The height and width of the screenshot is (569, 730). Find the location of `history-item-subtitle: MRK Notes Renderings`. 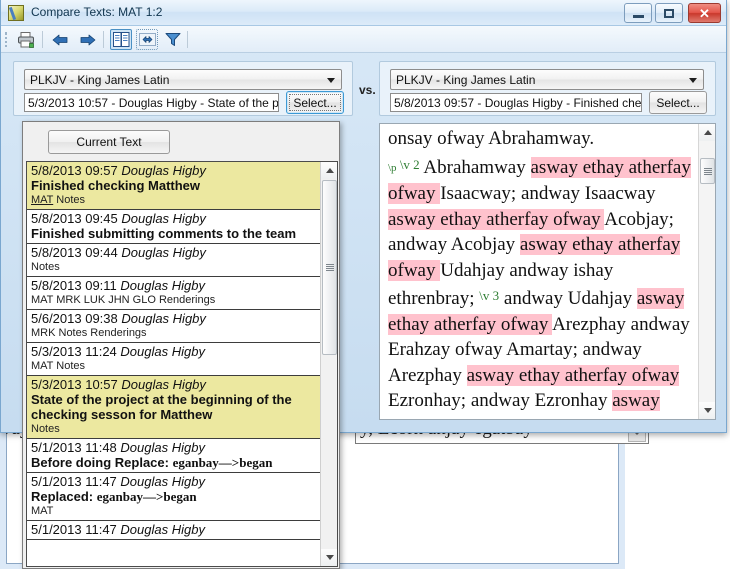

history-item-subtitle: MRK Notes Renderings is located at coordinates (175, 333).